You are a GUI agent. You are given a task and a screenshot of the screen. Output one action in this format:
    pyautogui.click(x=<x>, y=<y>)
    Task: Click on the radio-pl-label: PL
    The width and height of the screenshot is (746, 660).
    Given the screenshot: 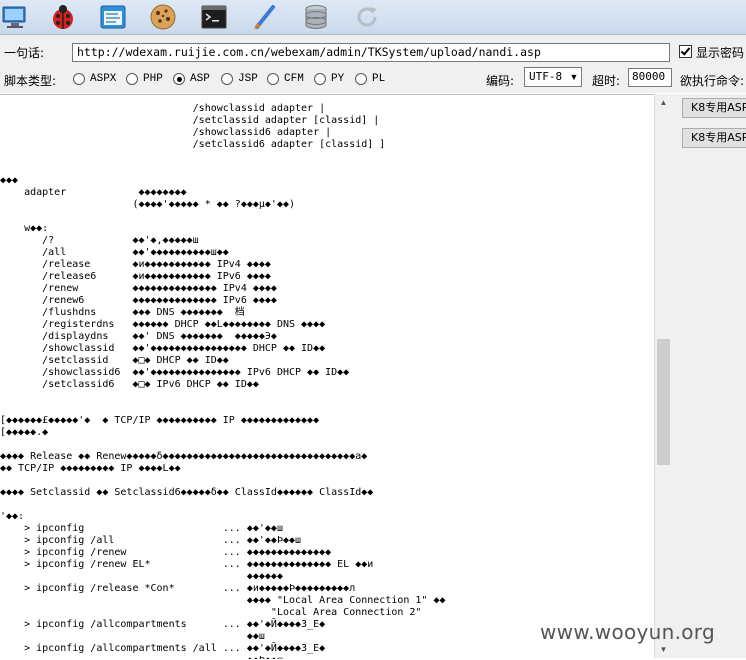 What is the action you would take?
    pyautogui.click(x=379, y=79)
    